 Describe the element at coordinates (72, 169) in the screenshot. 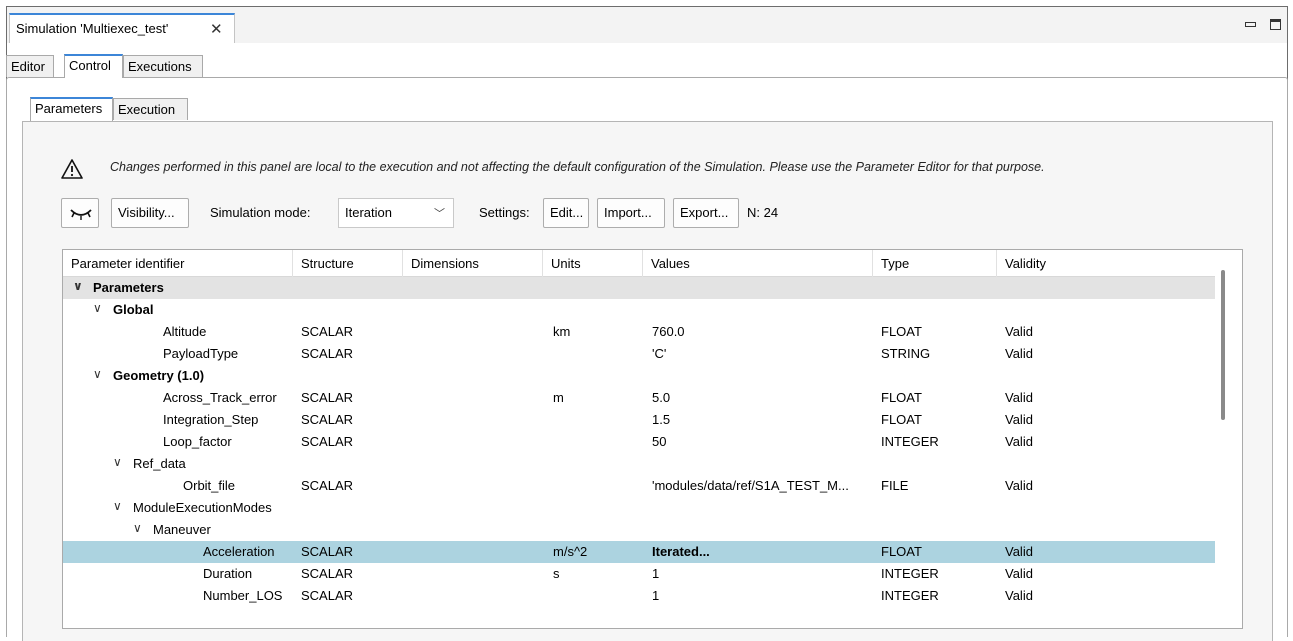

I see `warning-icon` at that location.